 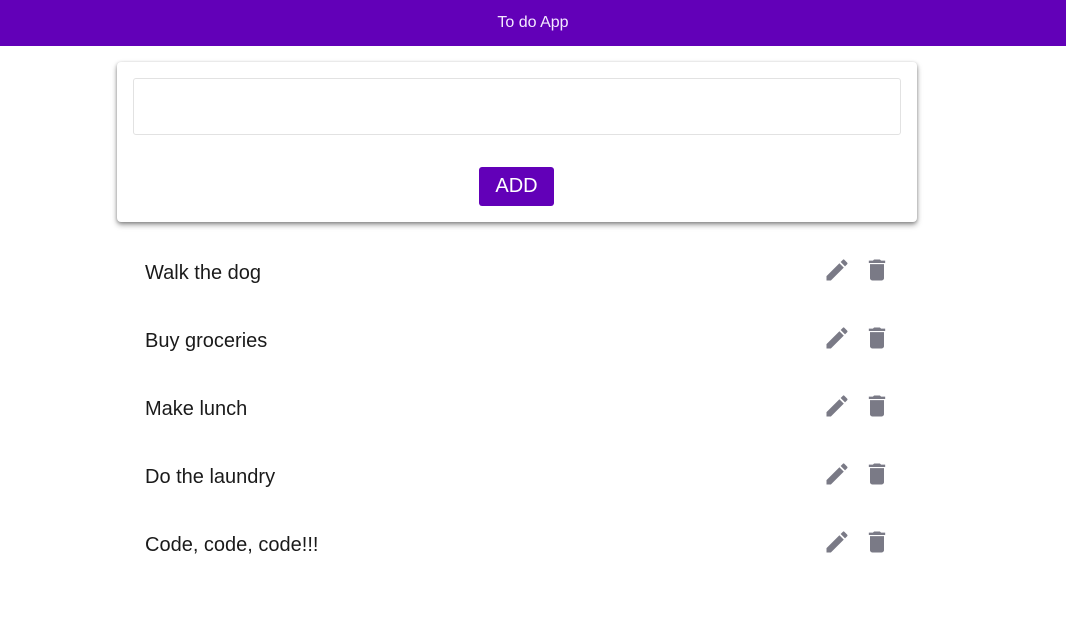 What do you see at coordinates (232, 545) in the screenshot?
I see `todo-text: Code, code, code!!!` at bounding box center [232, 545].